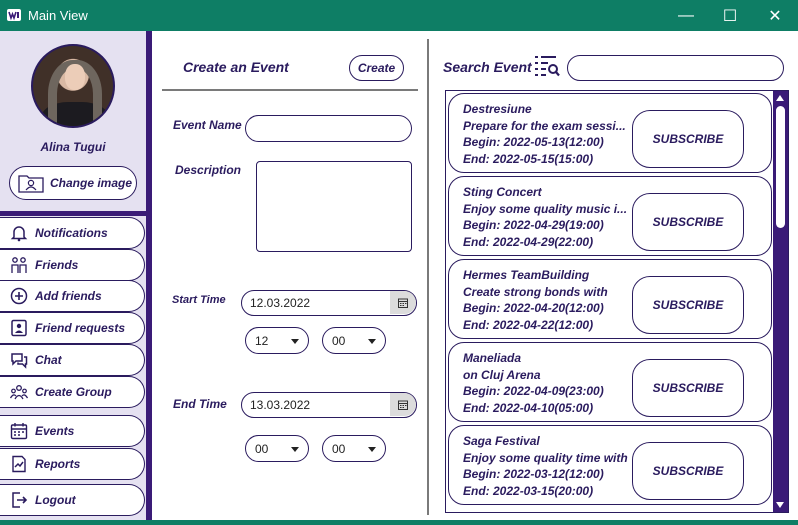 The height and width of the screenshot is (525, 798). What do you see at coordinates (262, 340) in the screenshot?
I see `start-hour-value: 12` at bounding box center [262, 340].